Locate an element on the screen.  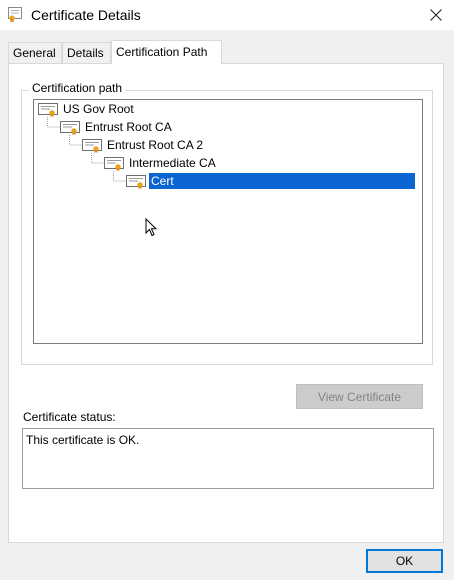
tab-details-label: Details is located at coordinates (85, 53).